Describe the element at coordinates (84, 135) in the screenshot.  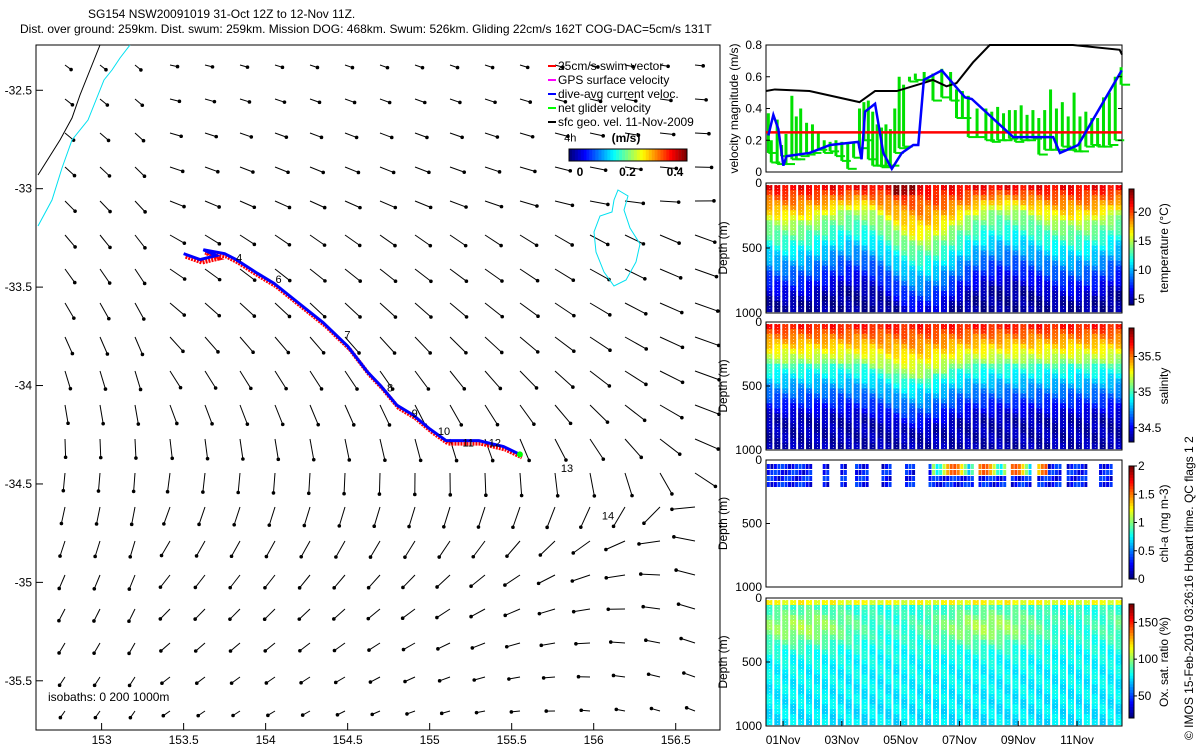
I see `isobath-200m` at that location.